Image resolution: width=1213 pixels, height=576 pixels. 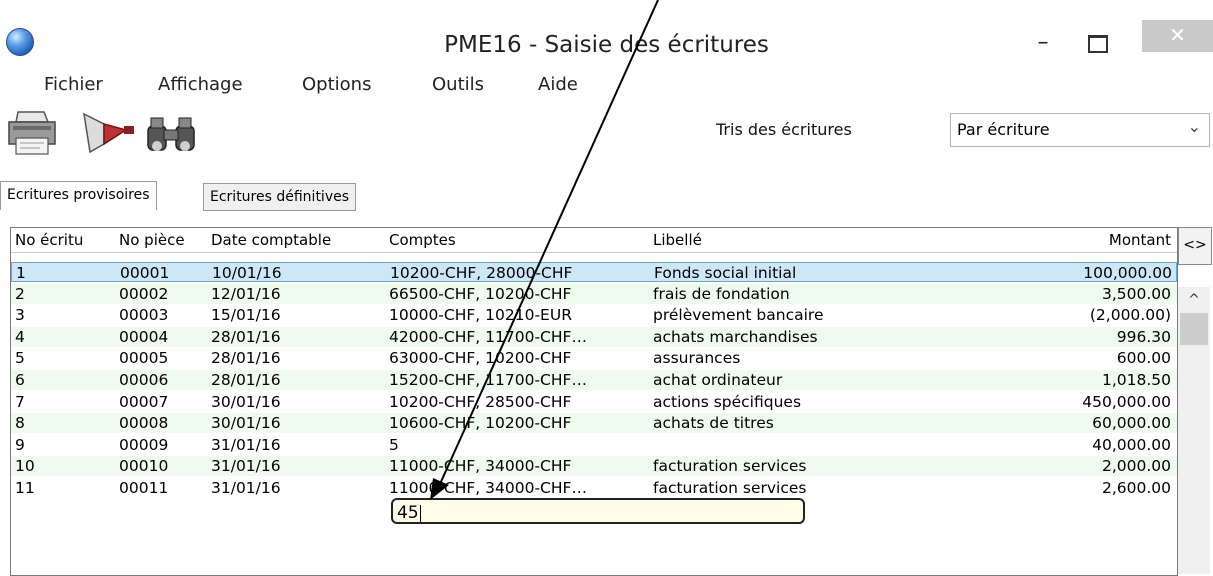 What do you see at coordinates (1081, 240) in the screenshot?
I see `header-montant: Montant` at bounding box center [1081, 240].